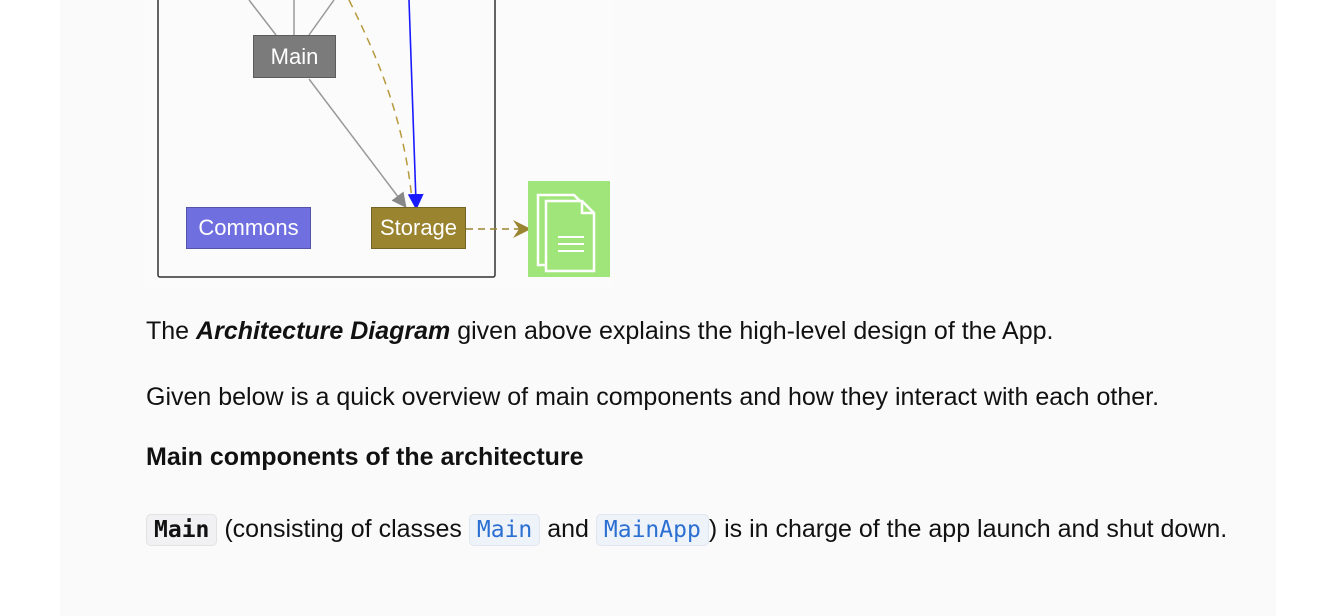  Describe the element at coordinates (323, 331) in the screenshot. I see `architecture-diagram-emphasis: Architecture Diagram` at that location.